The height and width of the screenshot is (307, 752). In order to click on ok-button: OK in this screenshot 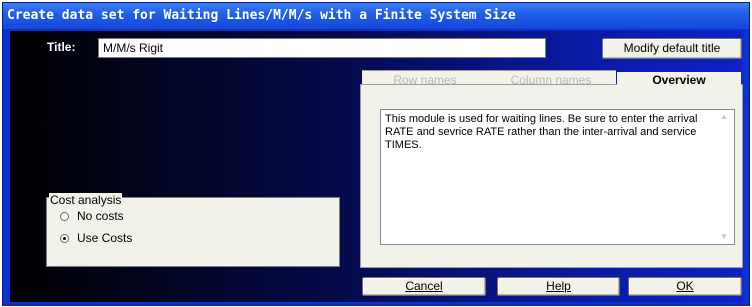, I will do `click(685, 286)`.